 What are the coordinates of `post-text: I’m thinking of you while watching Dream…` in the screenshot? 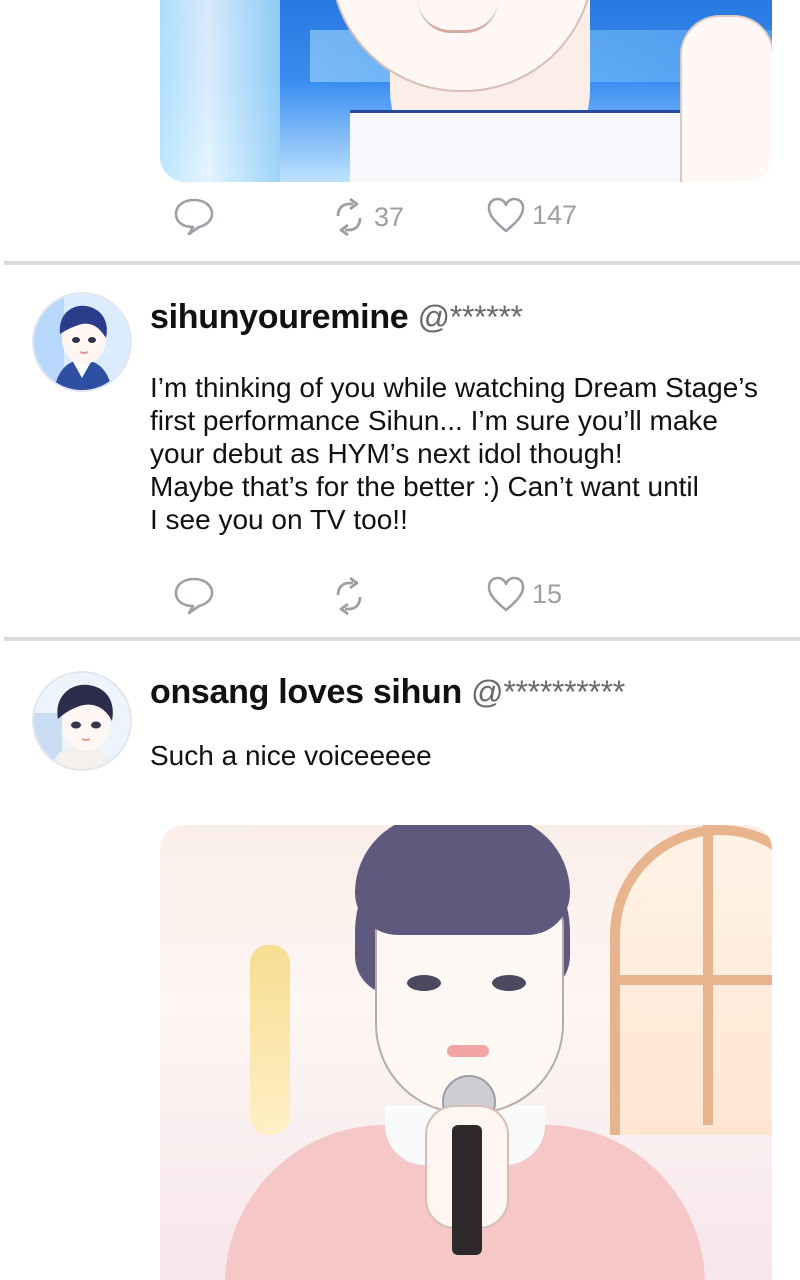 It's located at (454, 453).